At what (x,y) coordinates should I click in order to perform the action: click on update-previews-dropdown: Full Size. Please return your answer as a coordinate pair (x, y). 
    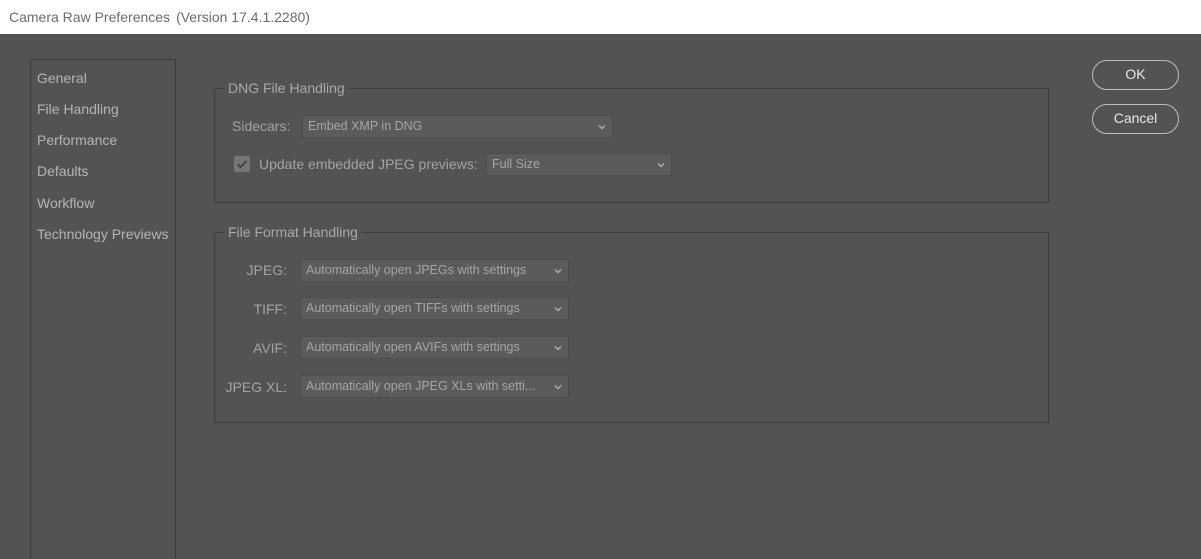
    Looking at the image, I should click on (579, 164).